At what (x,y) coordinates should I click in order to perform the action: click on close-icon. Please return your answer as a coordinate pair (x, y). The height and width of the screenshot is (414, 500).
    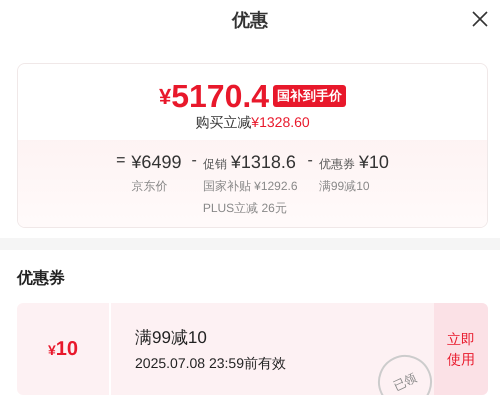
    Looking at the image, I should click on (480, 19).